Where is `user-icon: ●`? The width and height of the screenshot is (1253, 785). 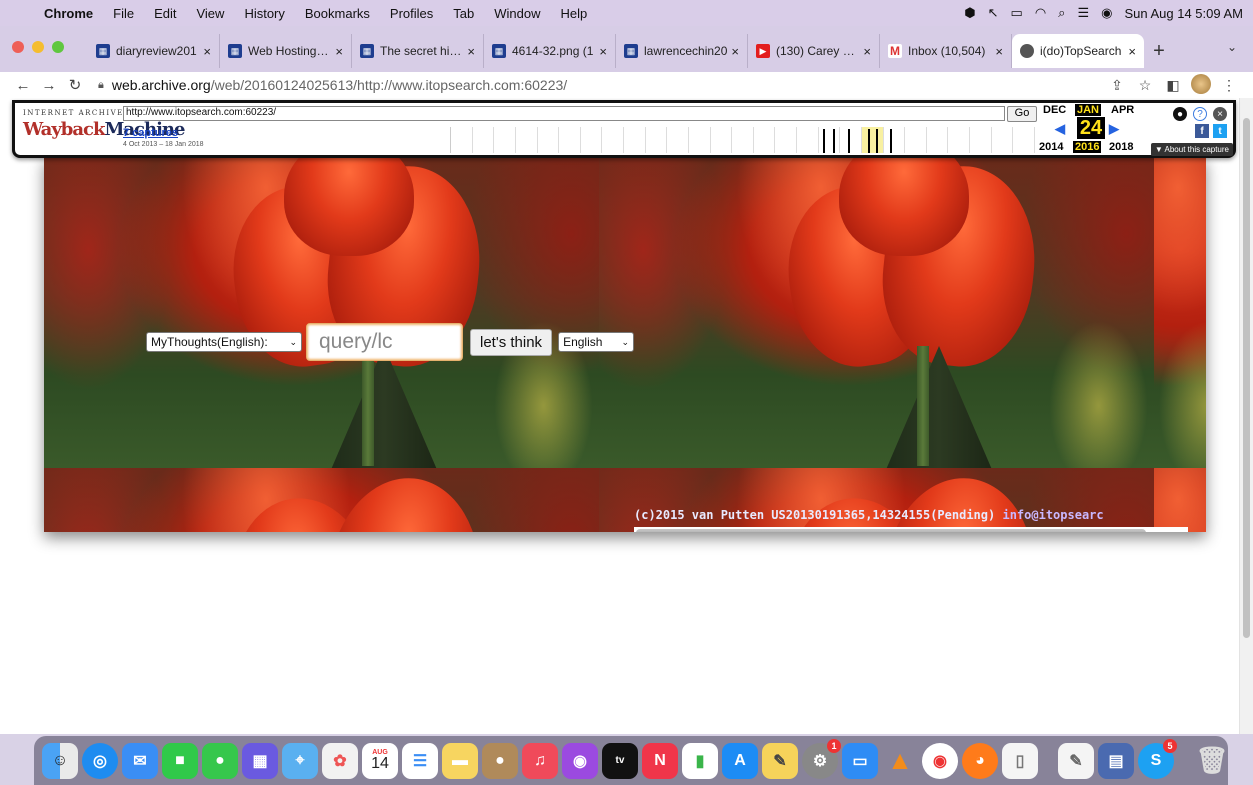
user-icon: ● is located at coordinates (1180, 114).